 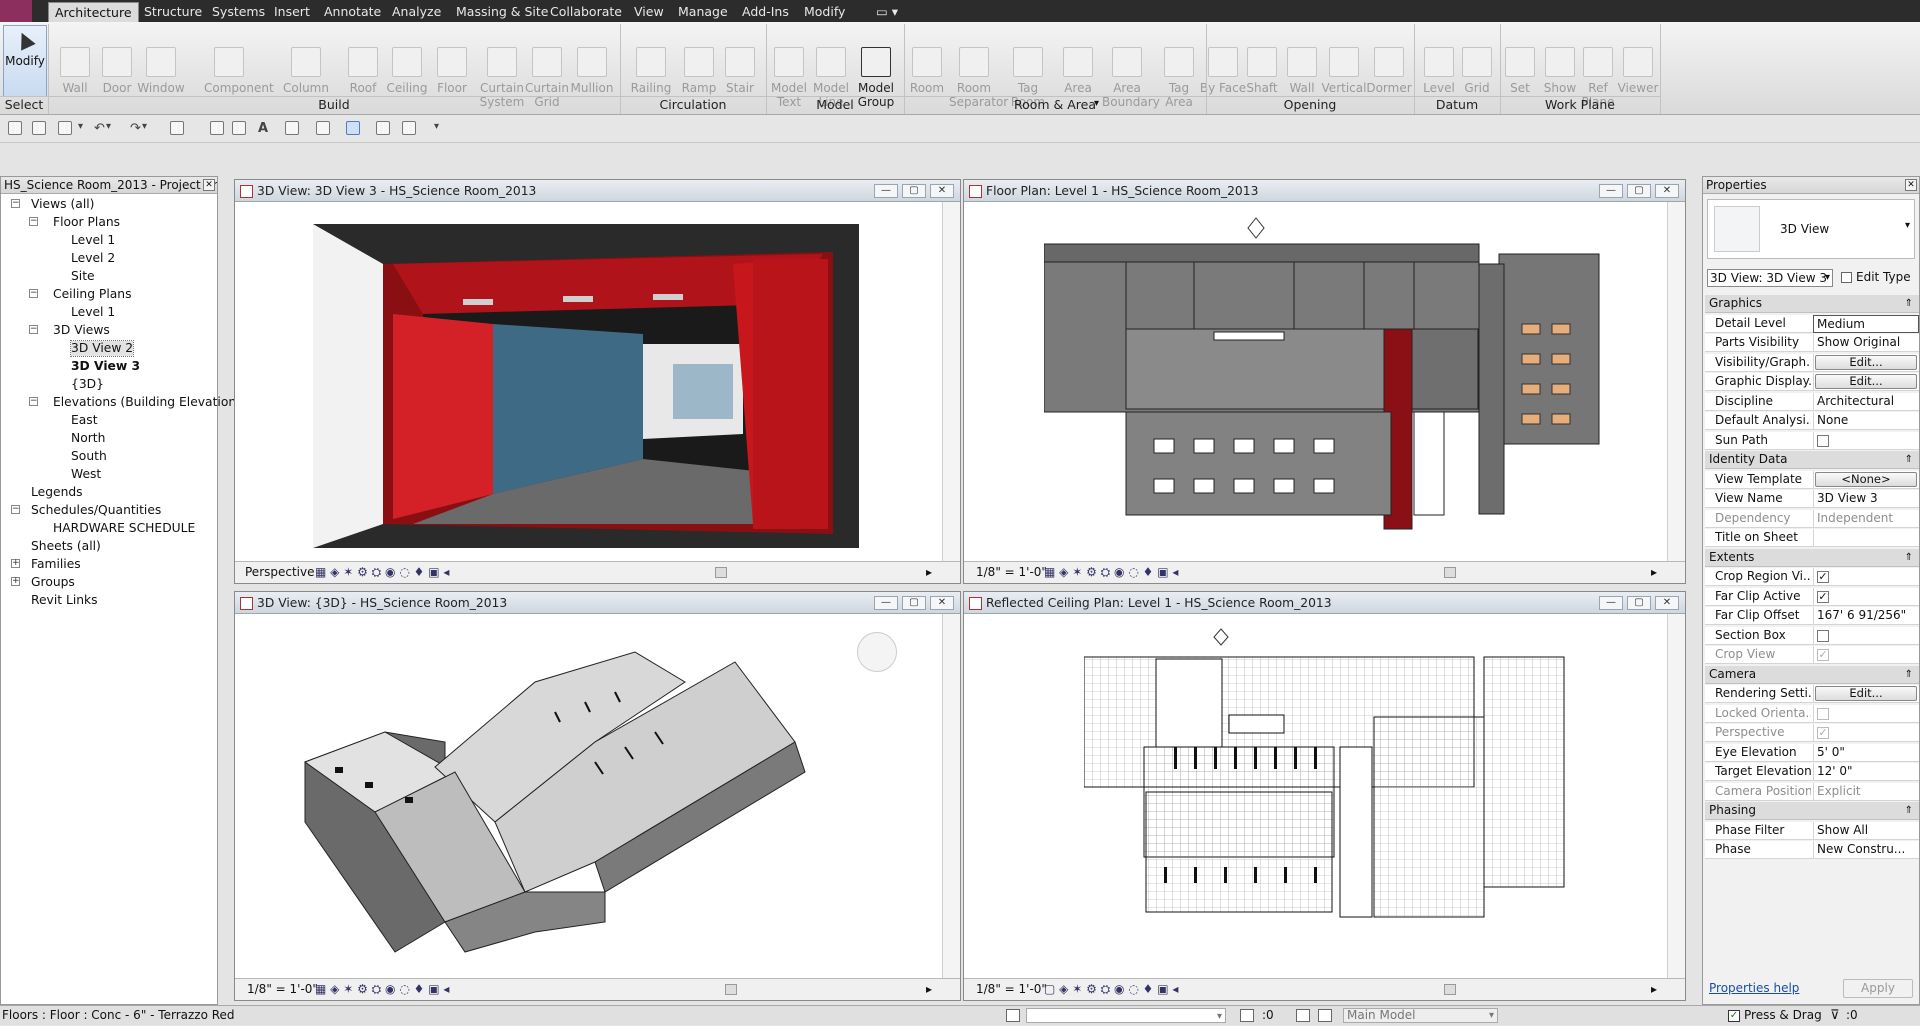 What do you see at coordinates (292, 12) in the screenshot?
I see `tab-insert: Insert` at bounding box center [292, 12].